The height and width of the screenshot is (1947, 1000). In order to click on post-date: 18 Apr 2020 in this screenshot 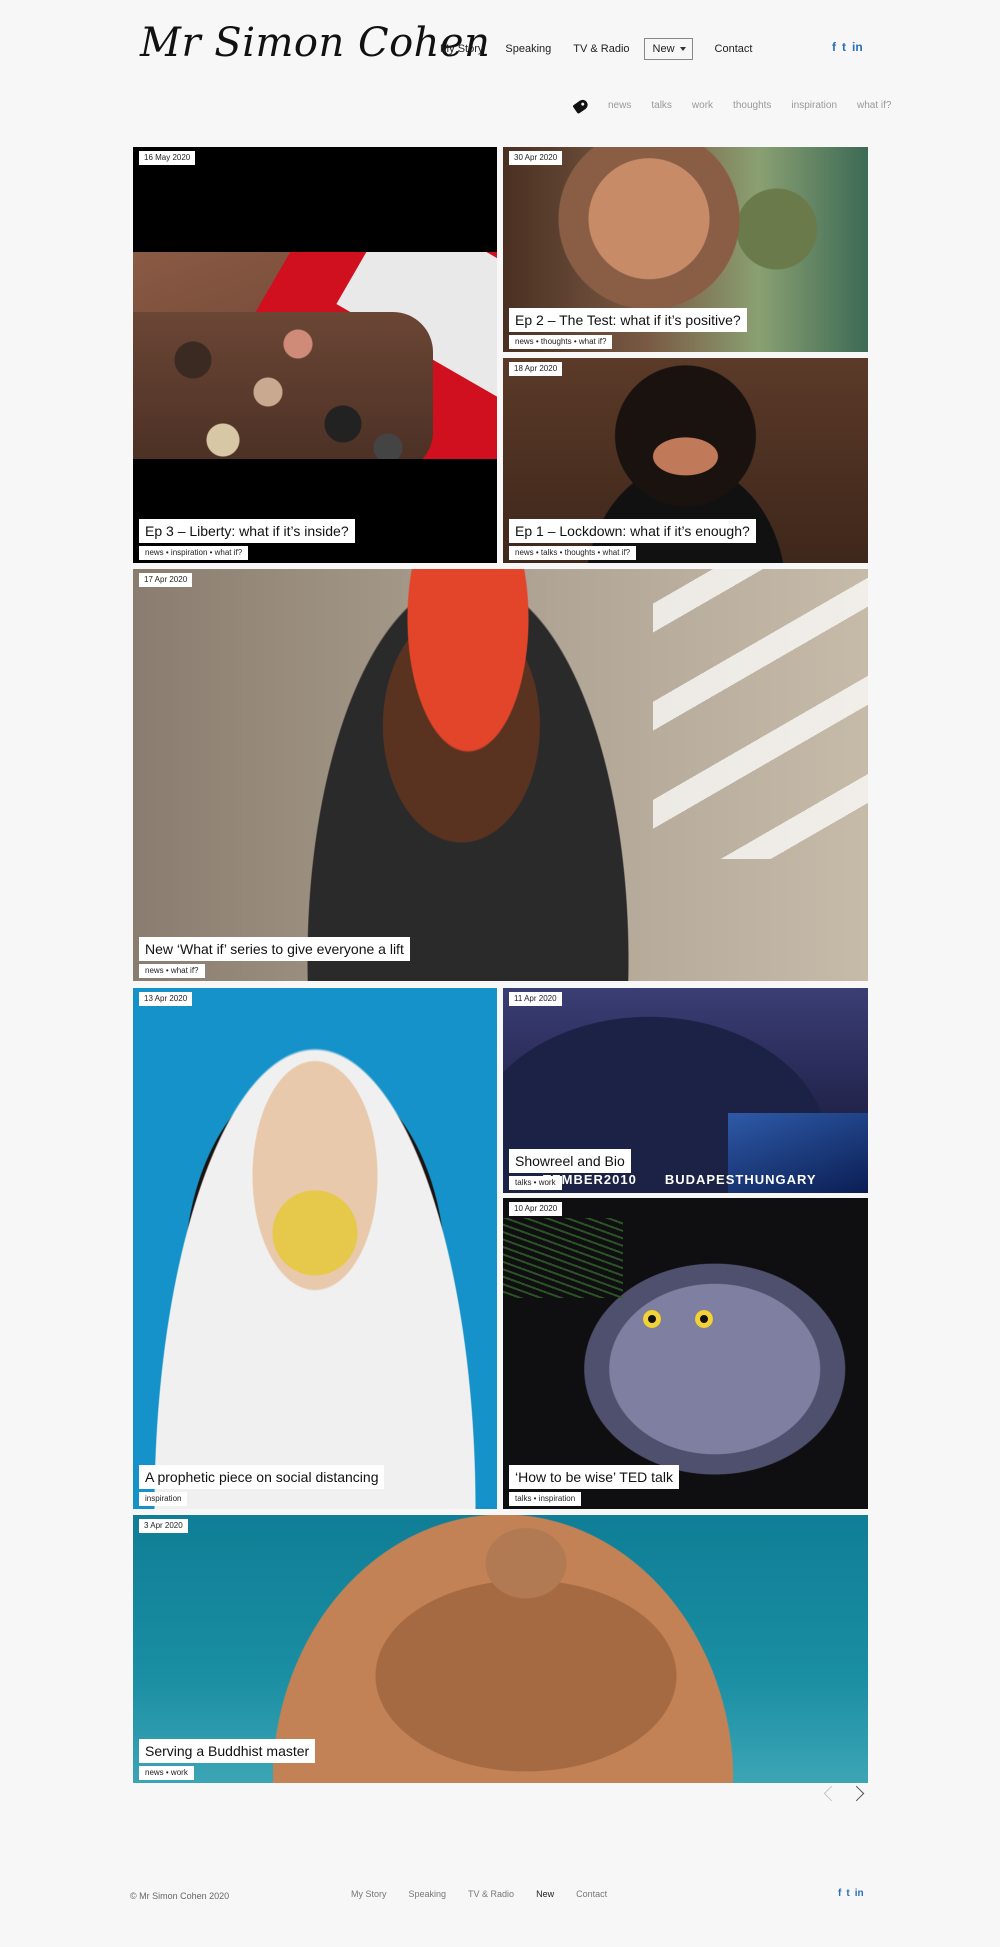, I will do `click(536, 369)`.